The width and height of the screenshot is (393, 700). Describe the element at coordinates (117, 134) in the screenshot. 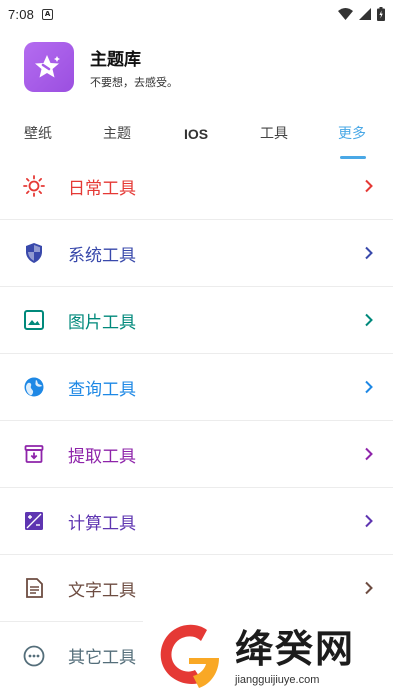

I see `tab-theme: 主题` at that location.